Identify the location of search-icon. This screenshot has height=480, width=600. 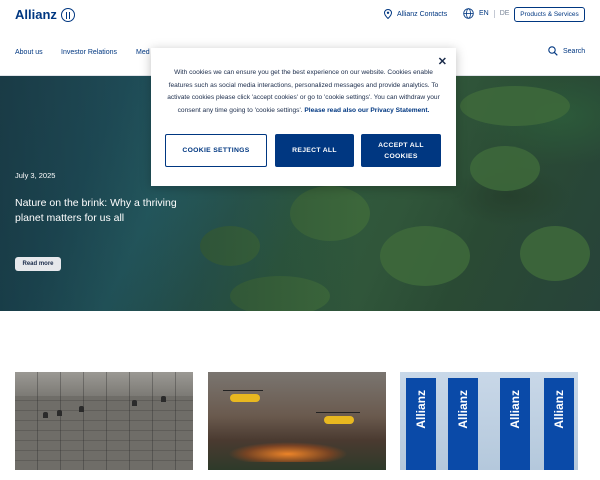
(553, 51).